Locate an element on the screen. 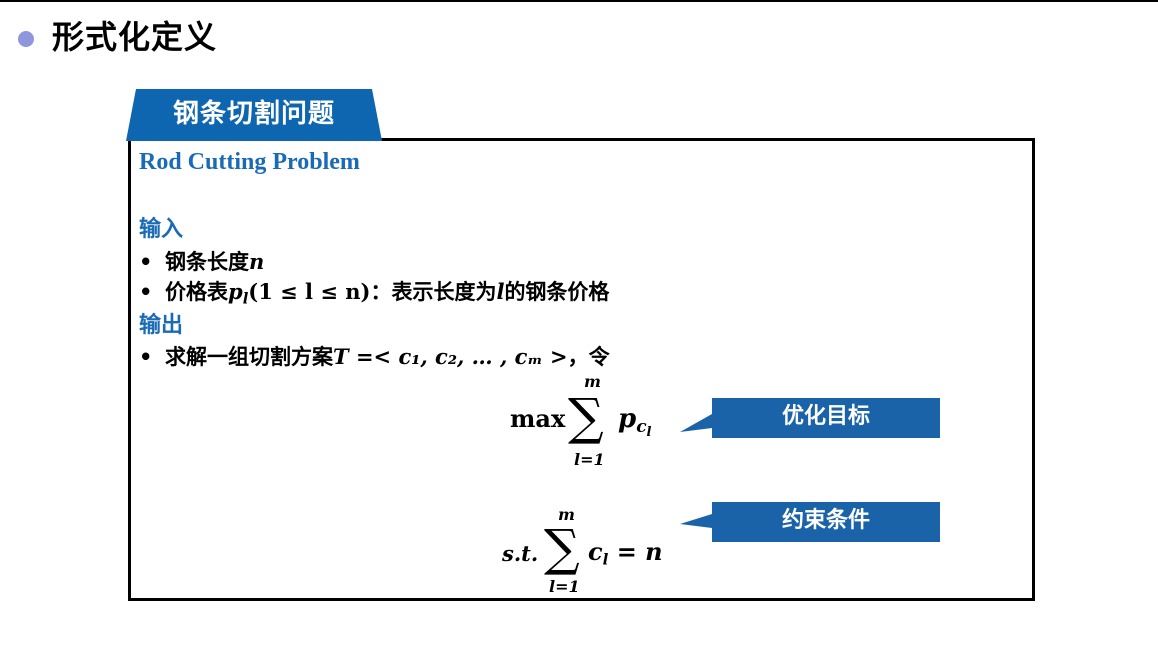  objective-callout-label: 优化目标 is located at coordinates (825, 416).